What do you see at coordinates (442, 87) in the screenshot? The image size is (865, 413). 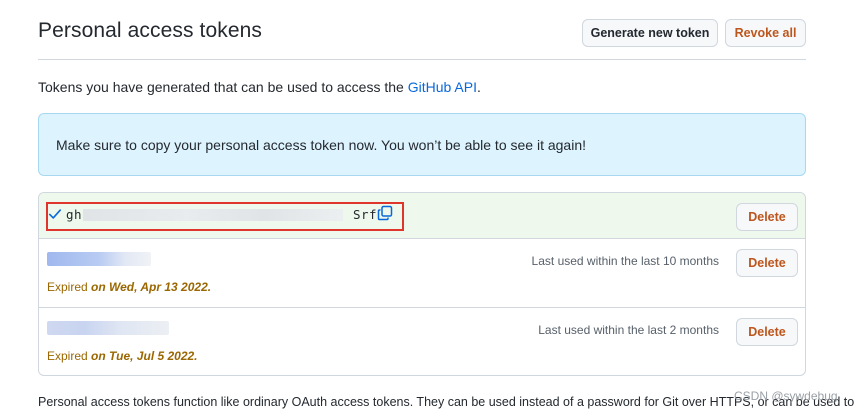 I see `github-api-link: GitHub API` at bounding box center [442, 87].